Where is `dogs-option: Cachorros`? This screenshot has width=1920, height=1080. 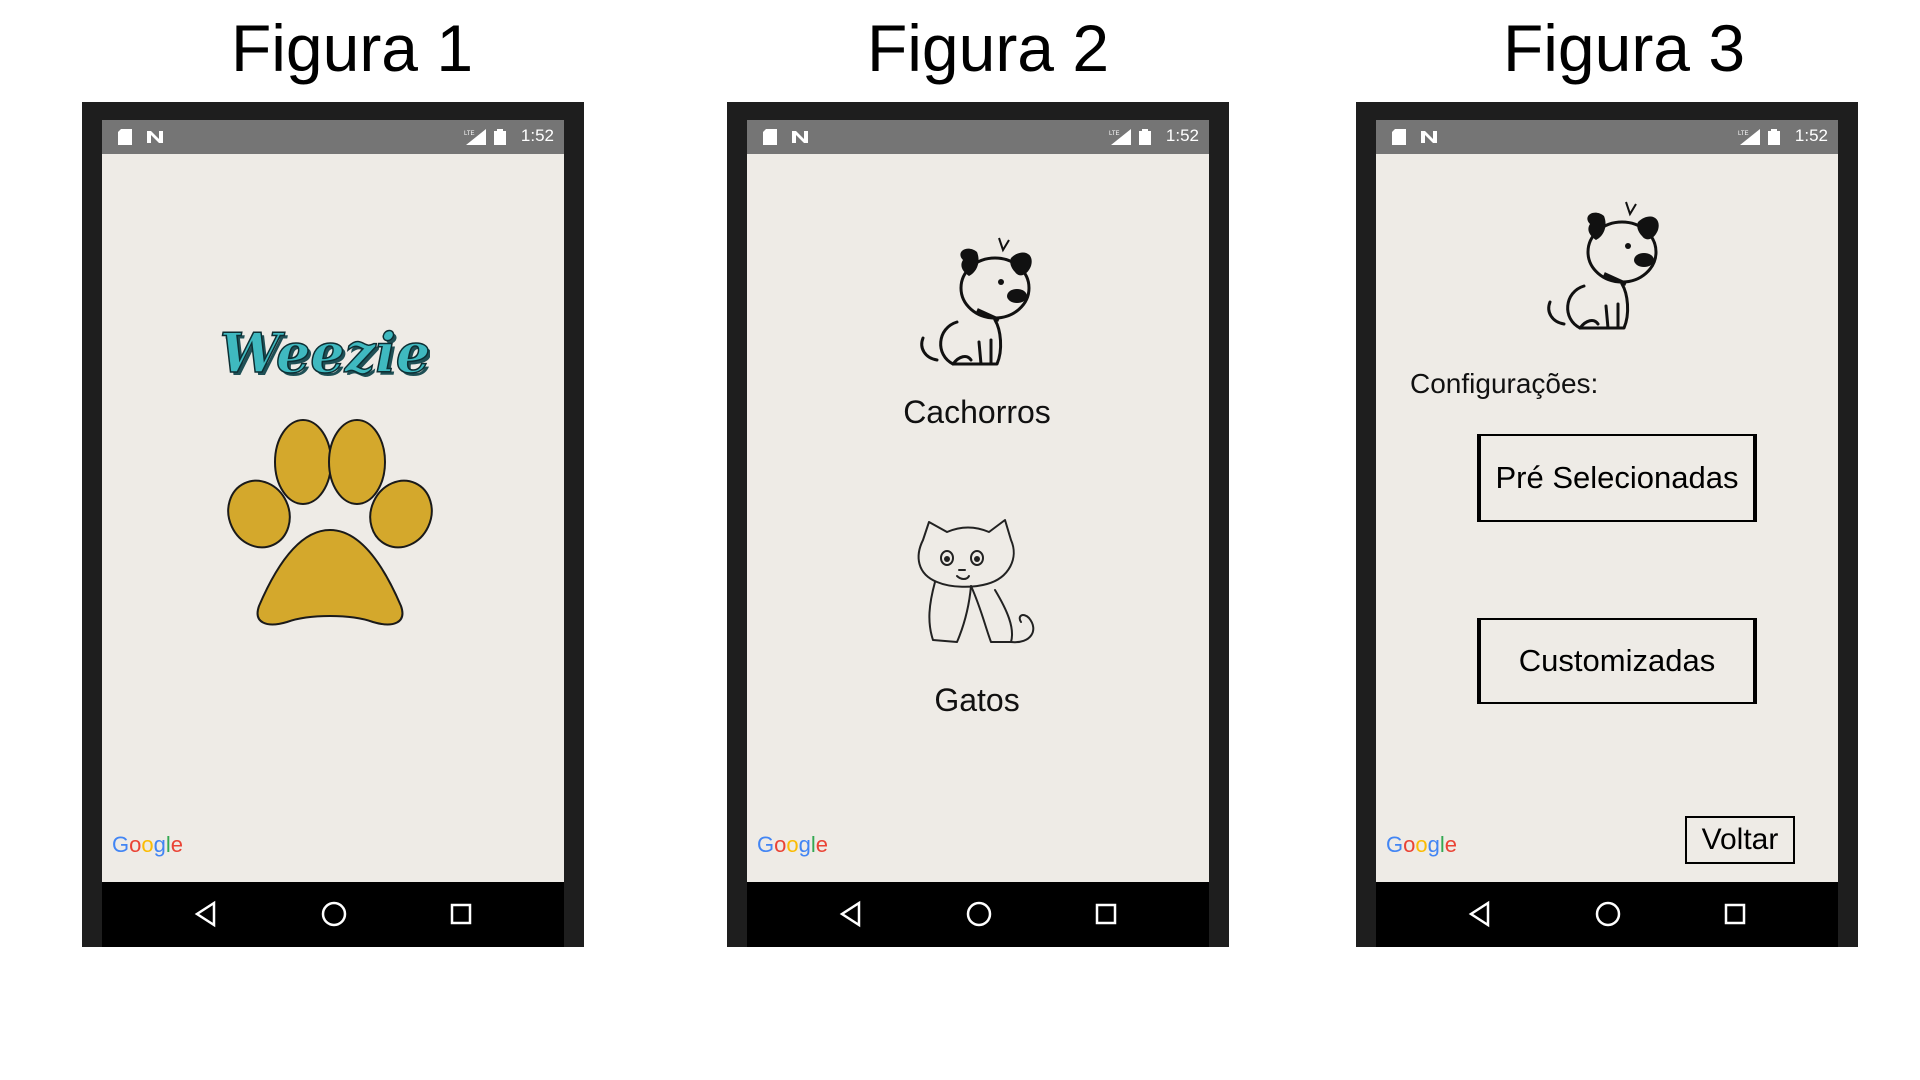 dogs-option: Cachorros is located at coordinates (977, 355).